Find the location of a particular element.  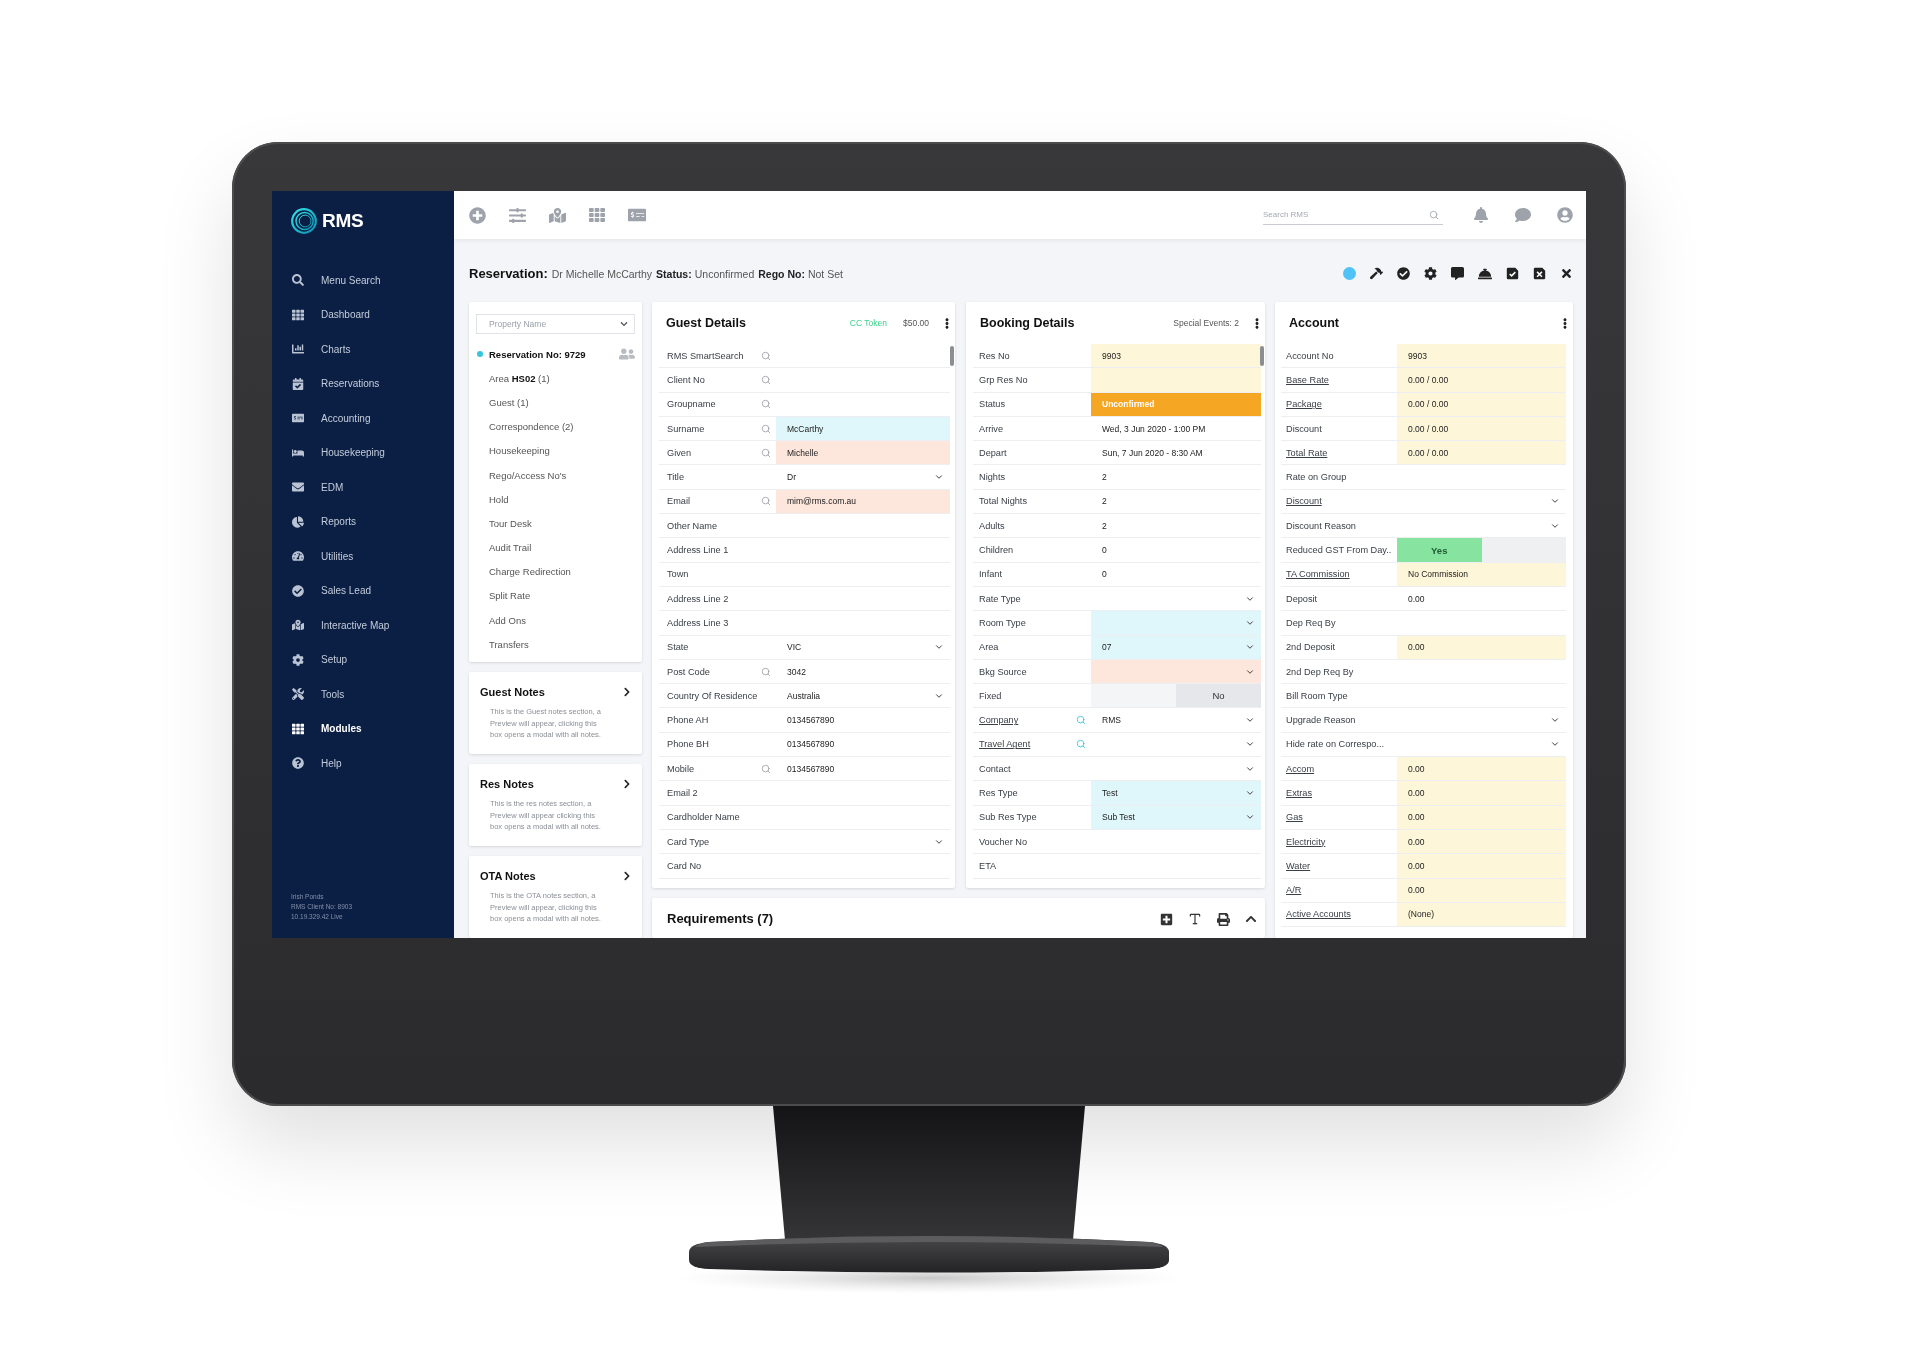

field-link: Base Rate is located at coordinates (1307, 379).